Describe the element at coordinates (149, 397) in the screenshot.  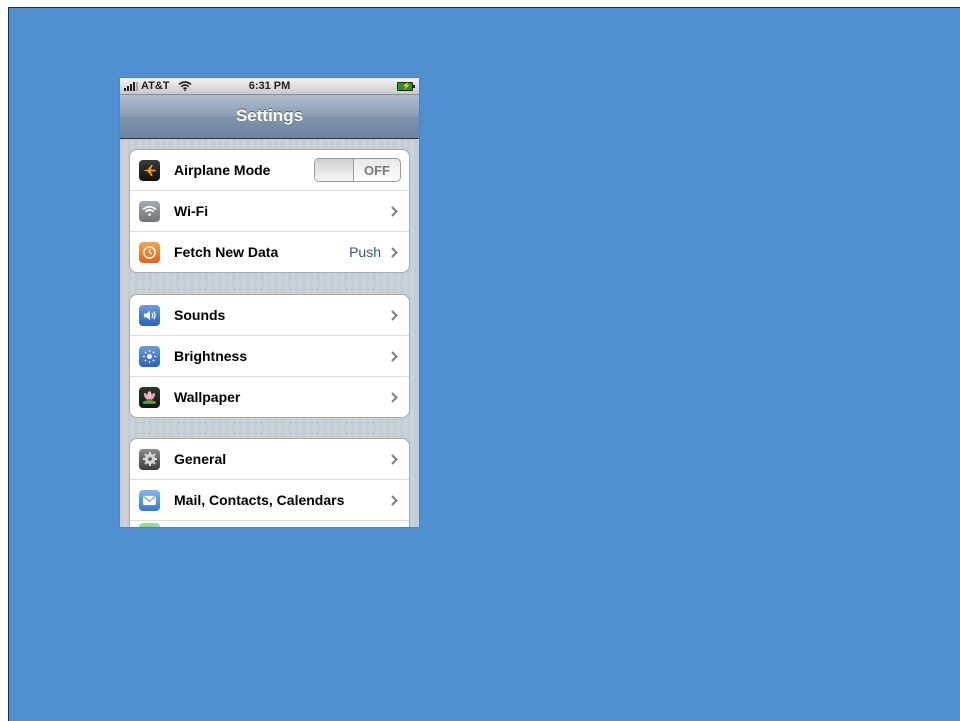
I see `flower-icon` at that location.